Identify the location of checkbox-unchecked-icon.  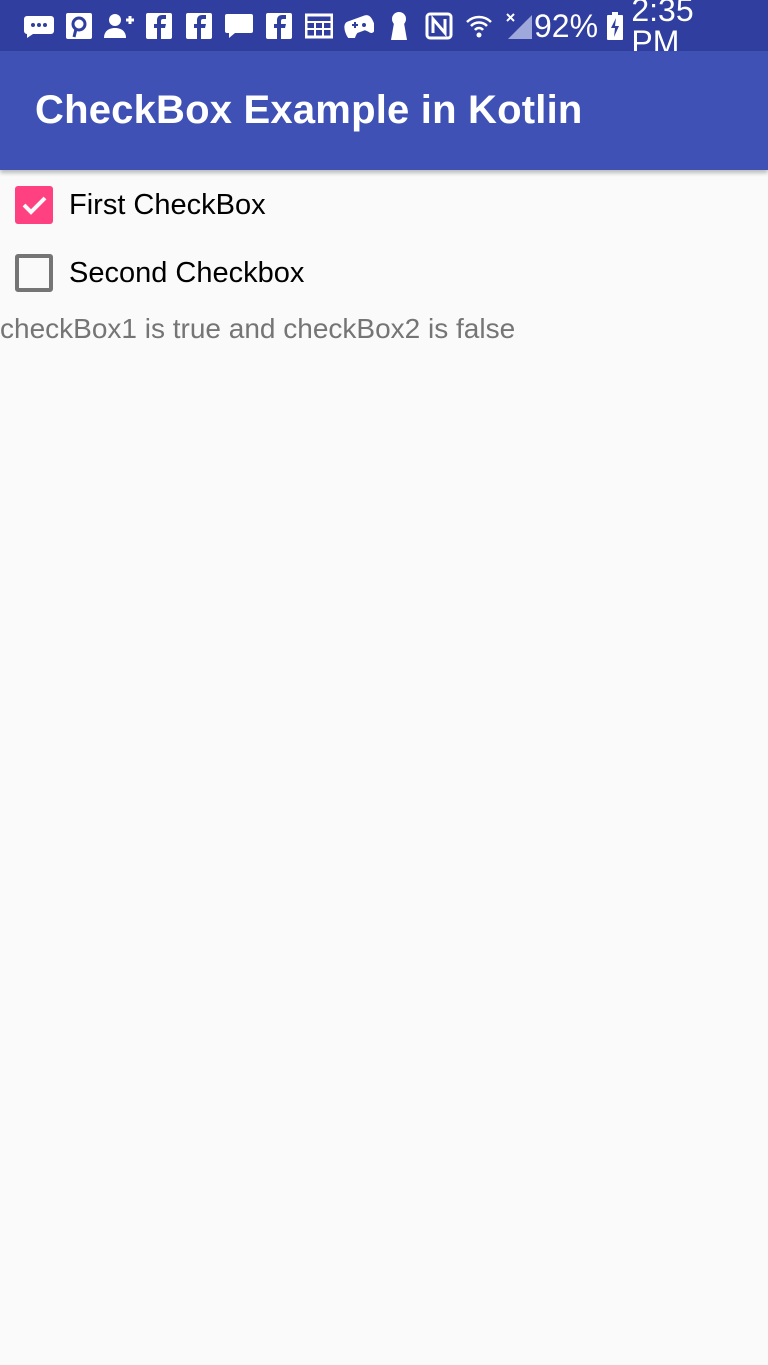
(34, 273).